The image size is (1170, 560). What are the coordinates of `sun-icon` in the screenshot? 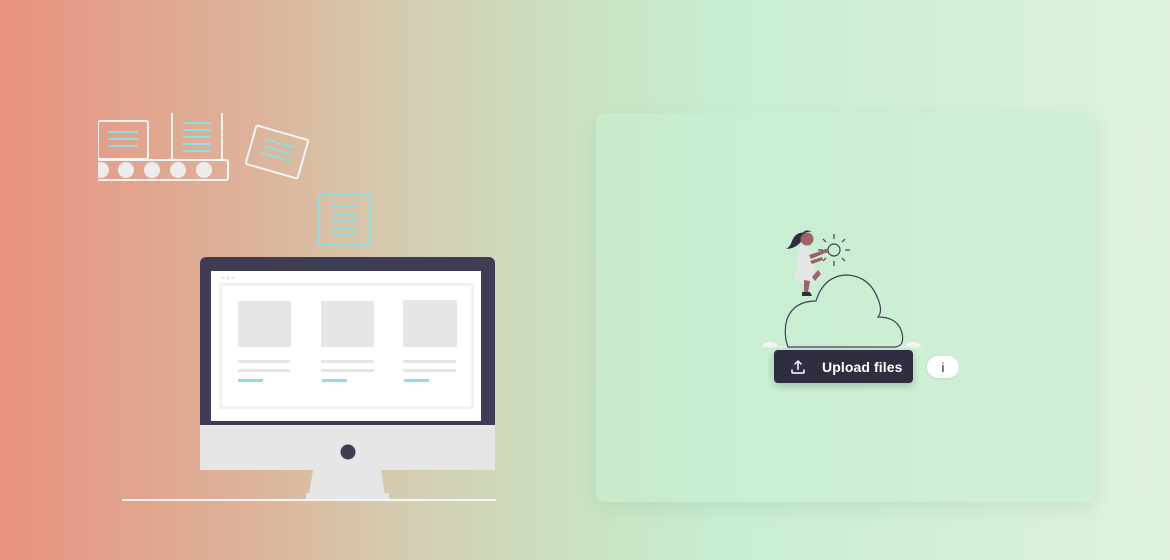 It's located at (834, 250).